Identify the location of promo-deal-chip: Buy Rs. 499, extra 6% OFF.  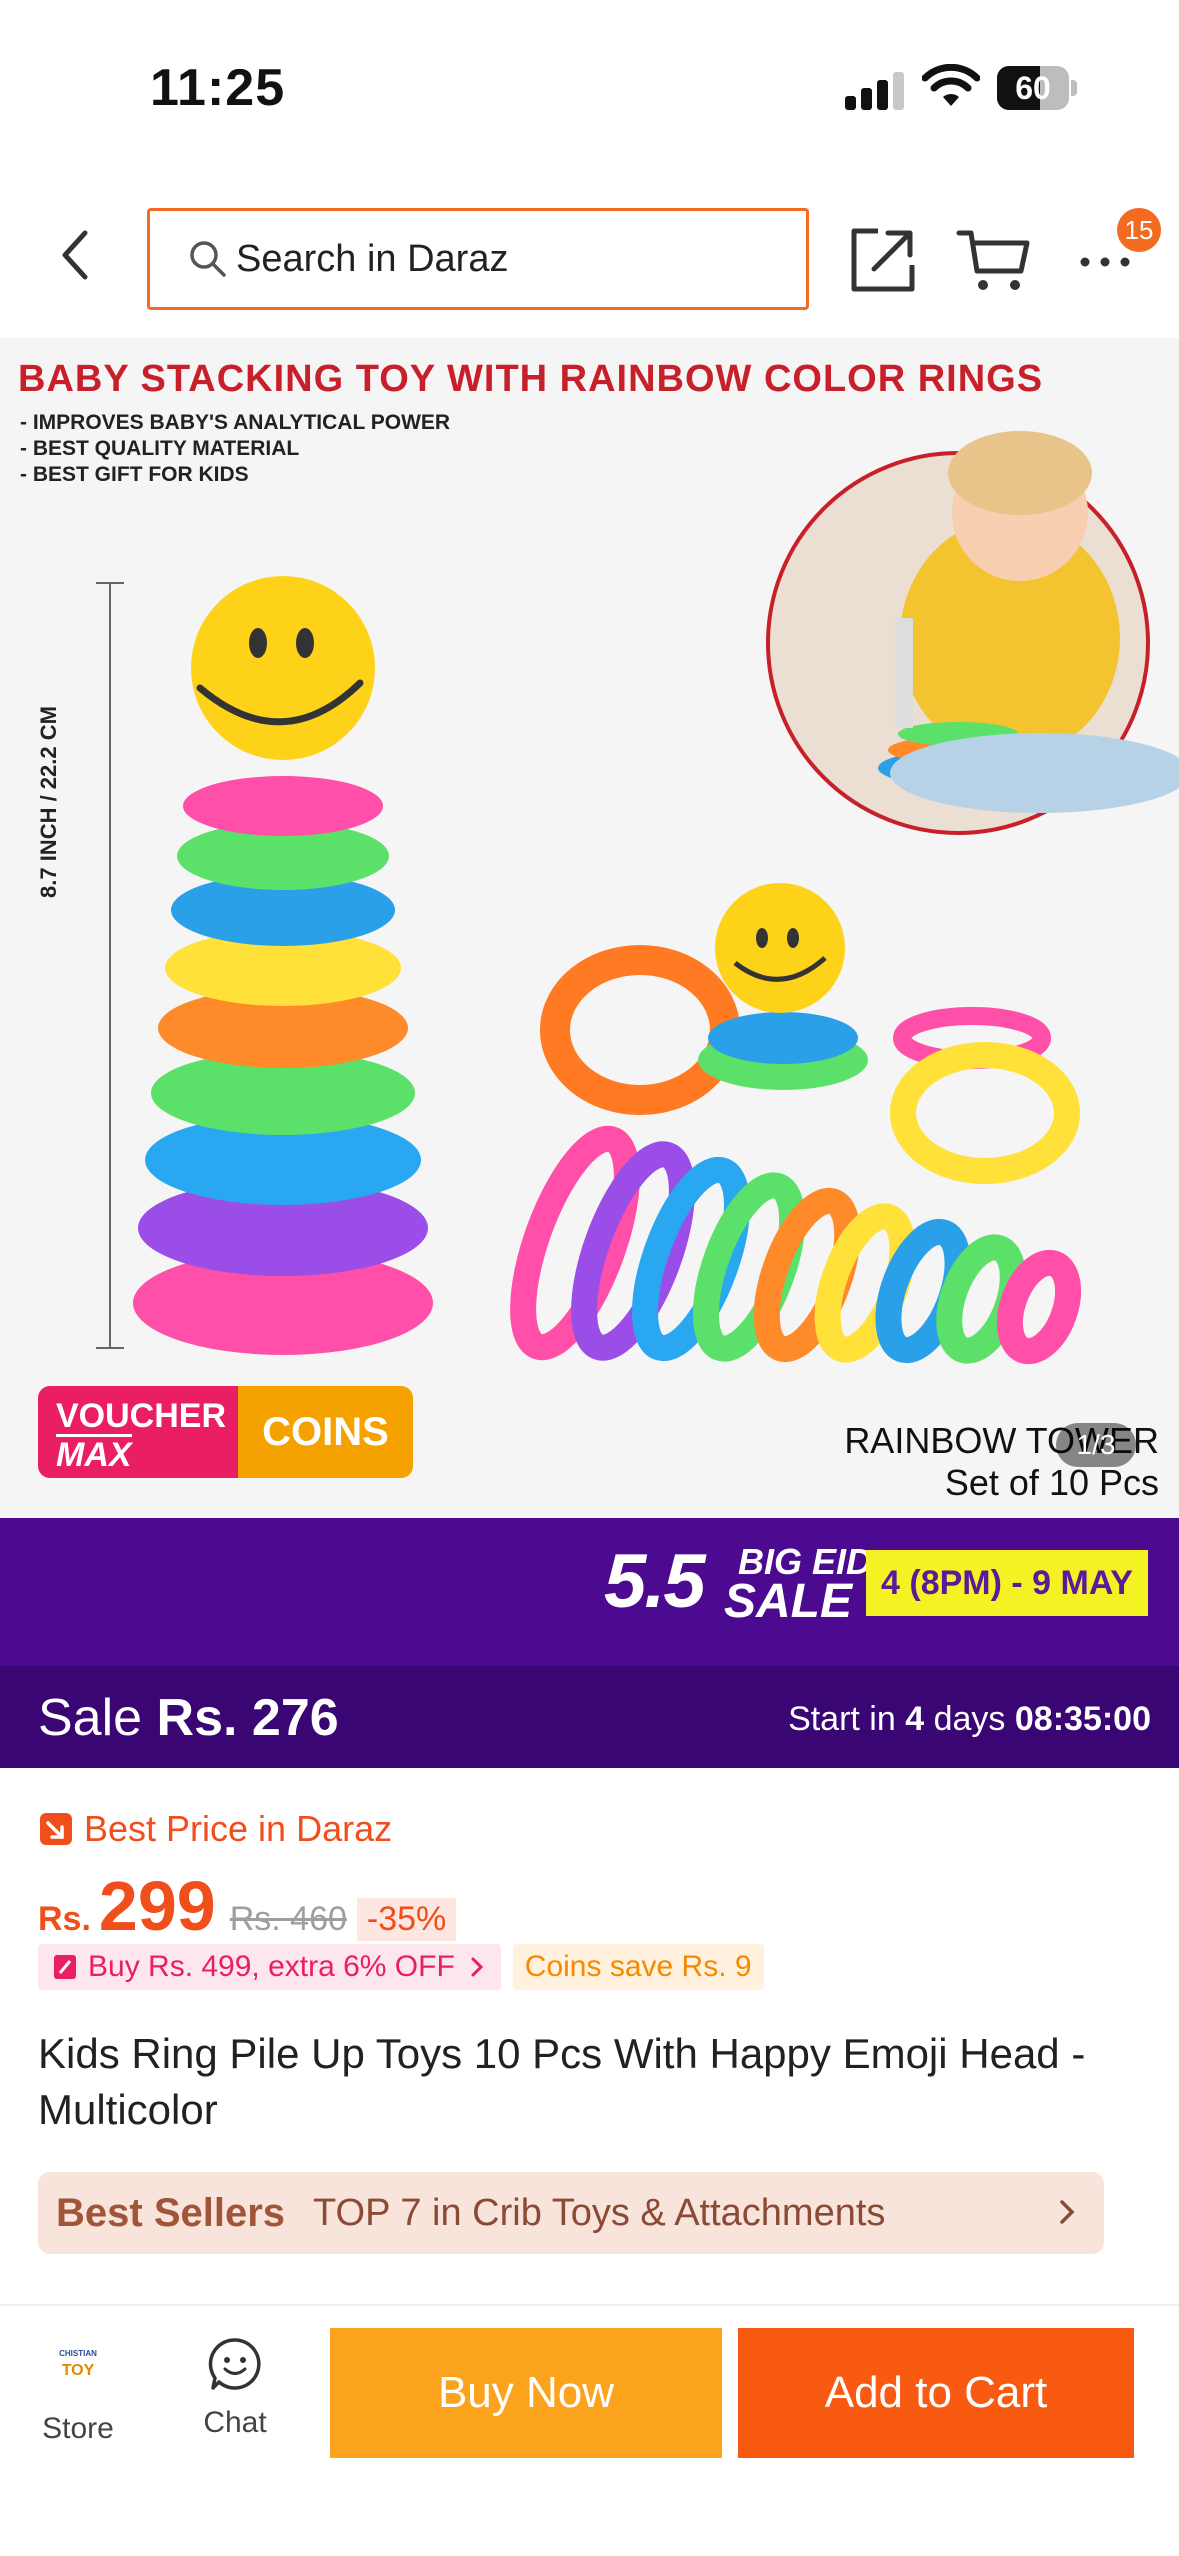
(269, 1967).